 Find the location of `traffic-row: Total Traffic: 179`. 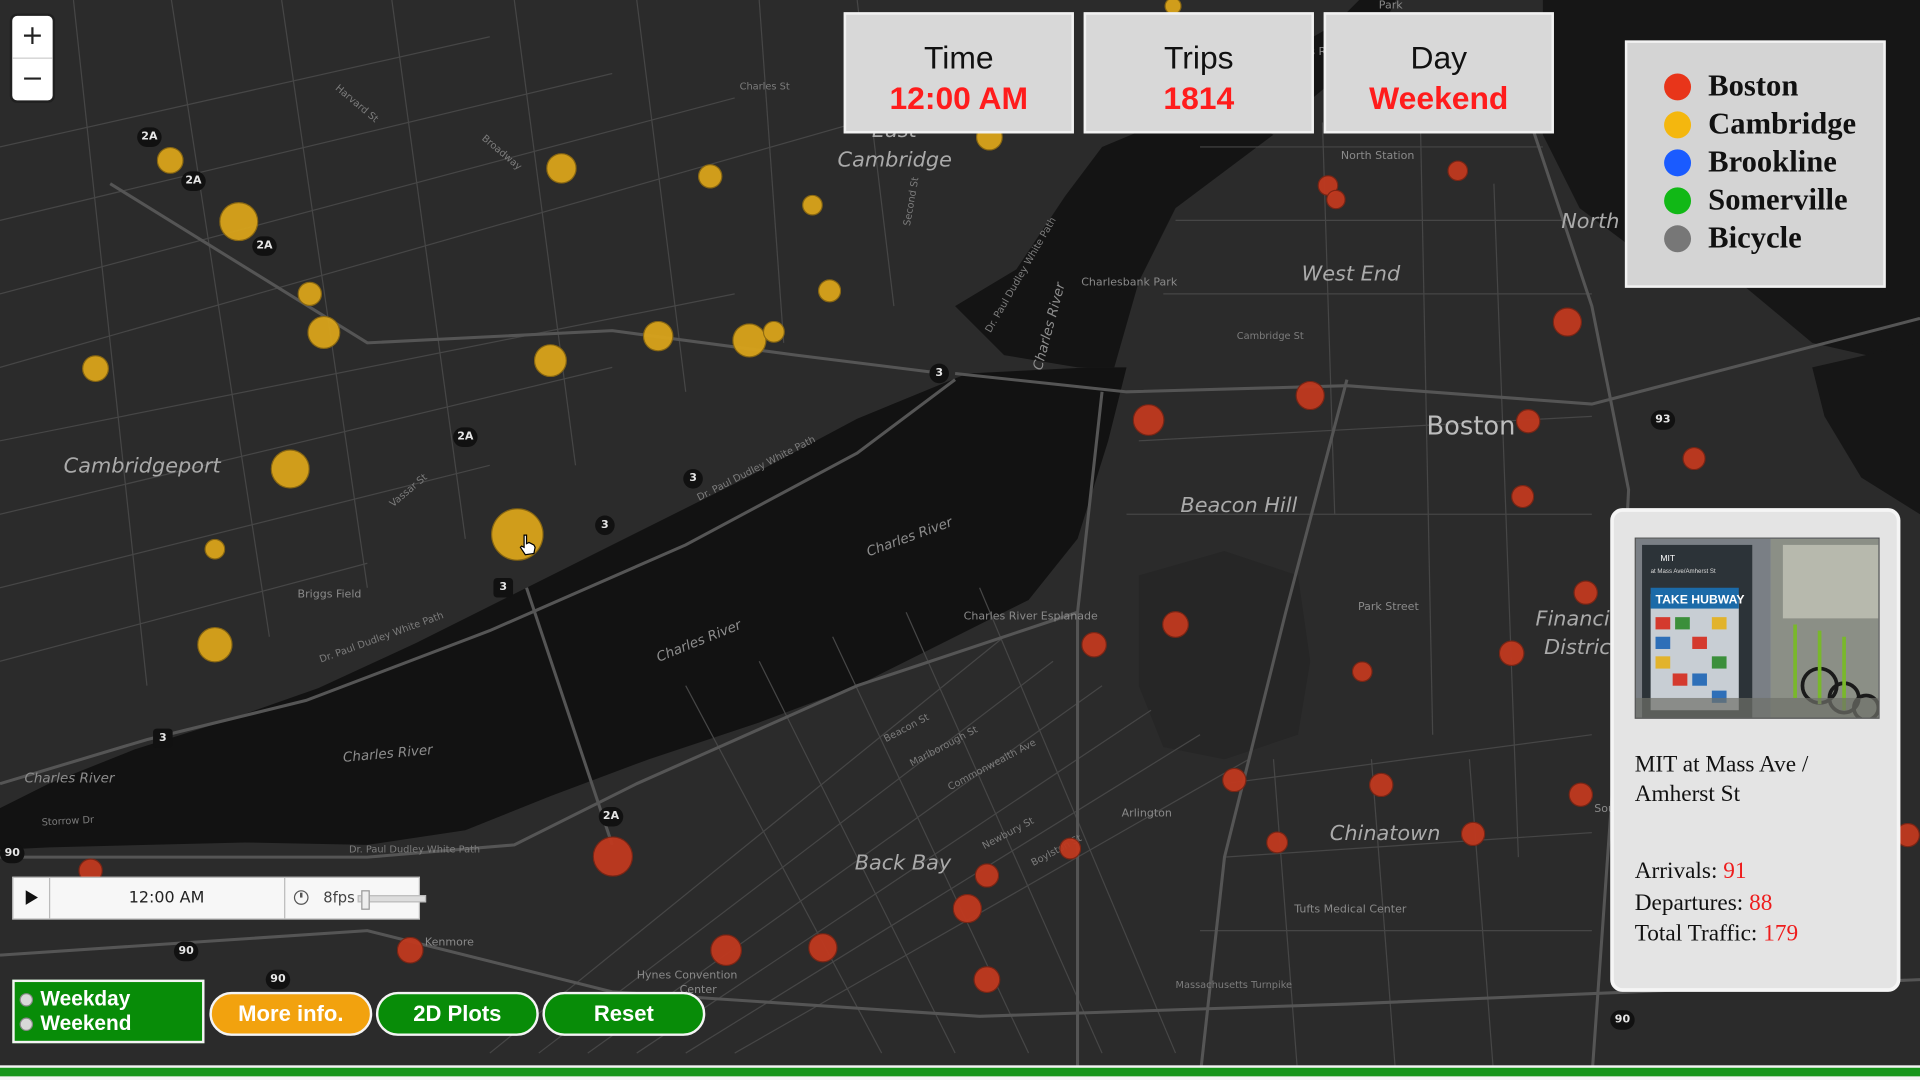

traffic-row: Total Traffic: 179 is located at coordinates (1716, 933).